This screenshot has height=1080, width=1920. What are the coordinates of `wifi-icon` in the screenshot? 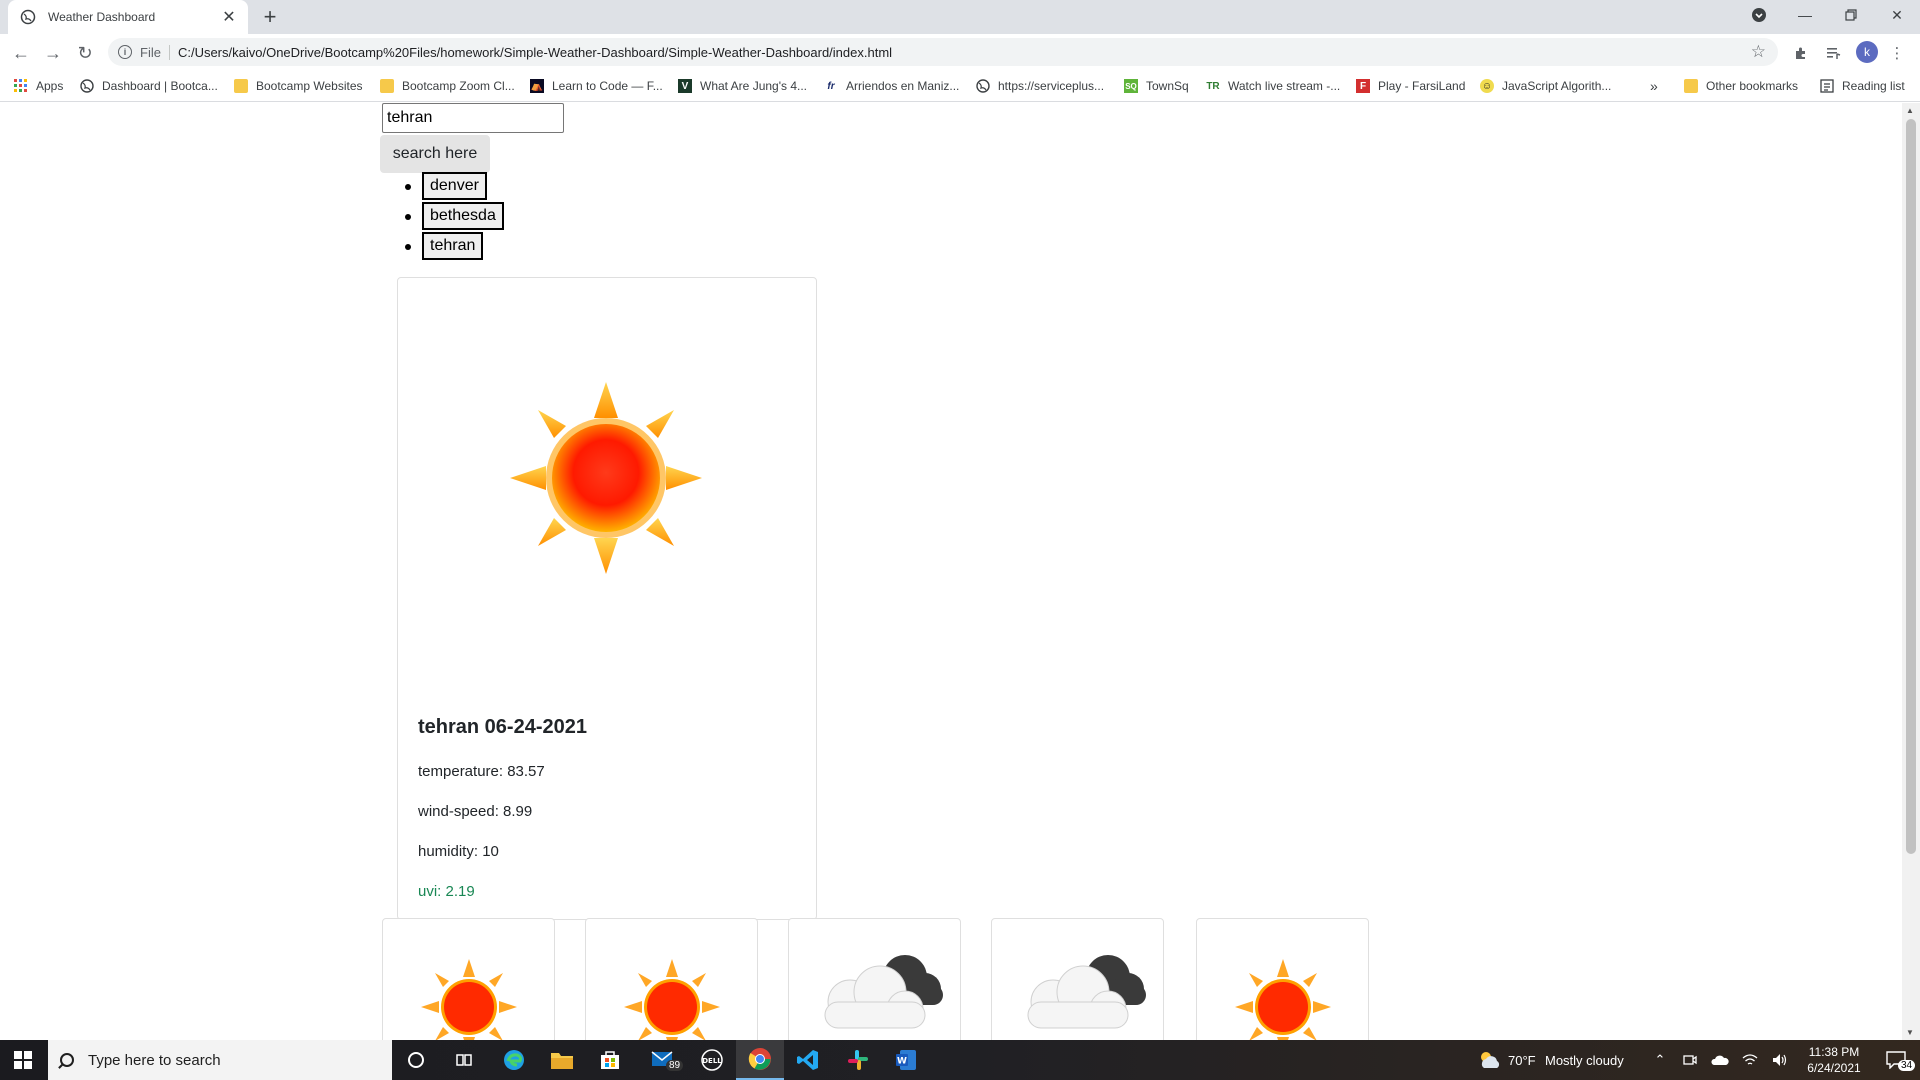 It's located at (1750, 1060).